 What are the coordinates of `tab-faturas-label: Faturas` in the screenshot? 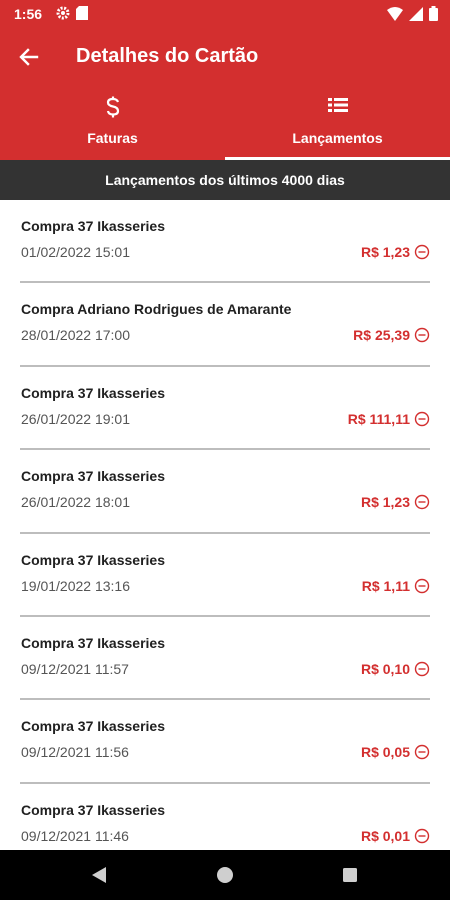 It's located at (112, 138).